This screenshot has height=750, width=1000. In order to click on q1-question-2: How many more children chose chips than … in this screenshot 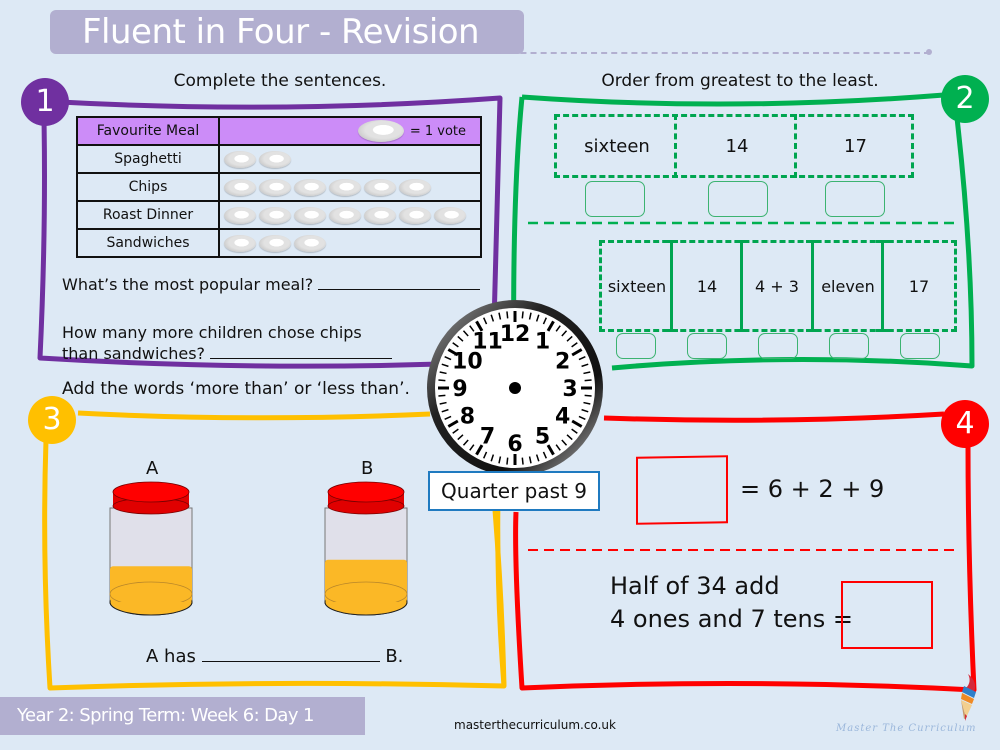, I will do `click(227, 343)`.